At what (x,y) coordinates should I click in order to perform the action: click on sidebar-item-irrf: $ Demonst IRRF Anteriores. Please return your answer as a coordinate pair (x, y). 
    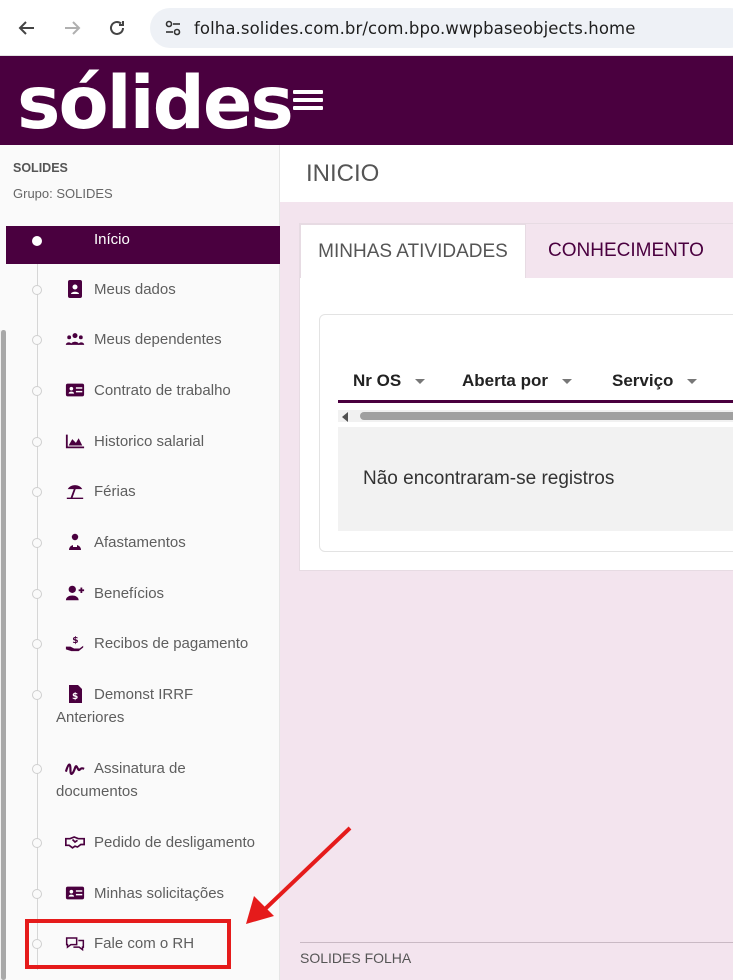
    Looking at the image, I should click on (143, 707).